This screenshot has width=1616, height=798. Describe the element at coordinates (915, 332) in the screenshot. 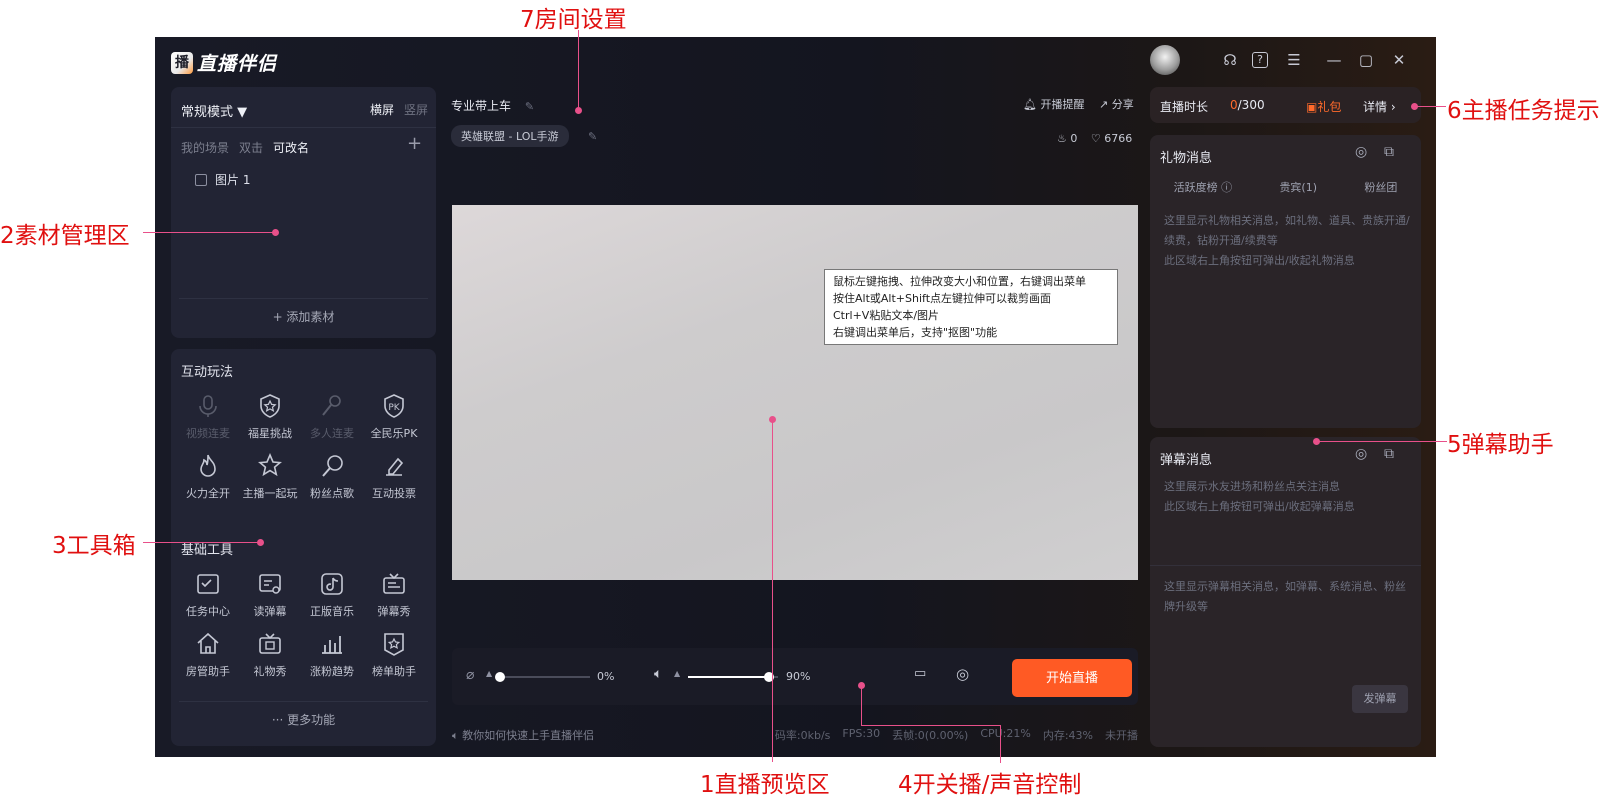

I see `tooltip-line: 右键调出菜单后，支持"抠图"功能` at that location.